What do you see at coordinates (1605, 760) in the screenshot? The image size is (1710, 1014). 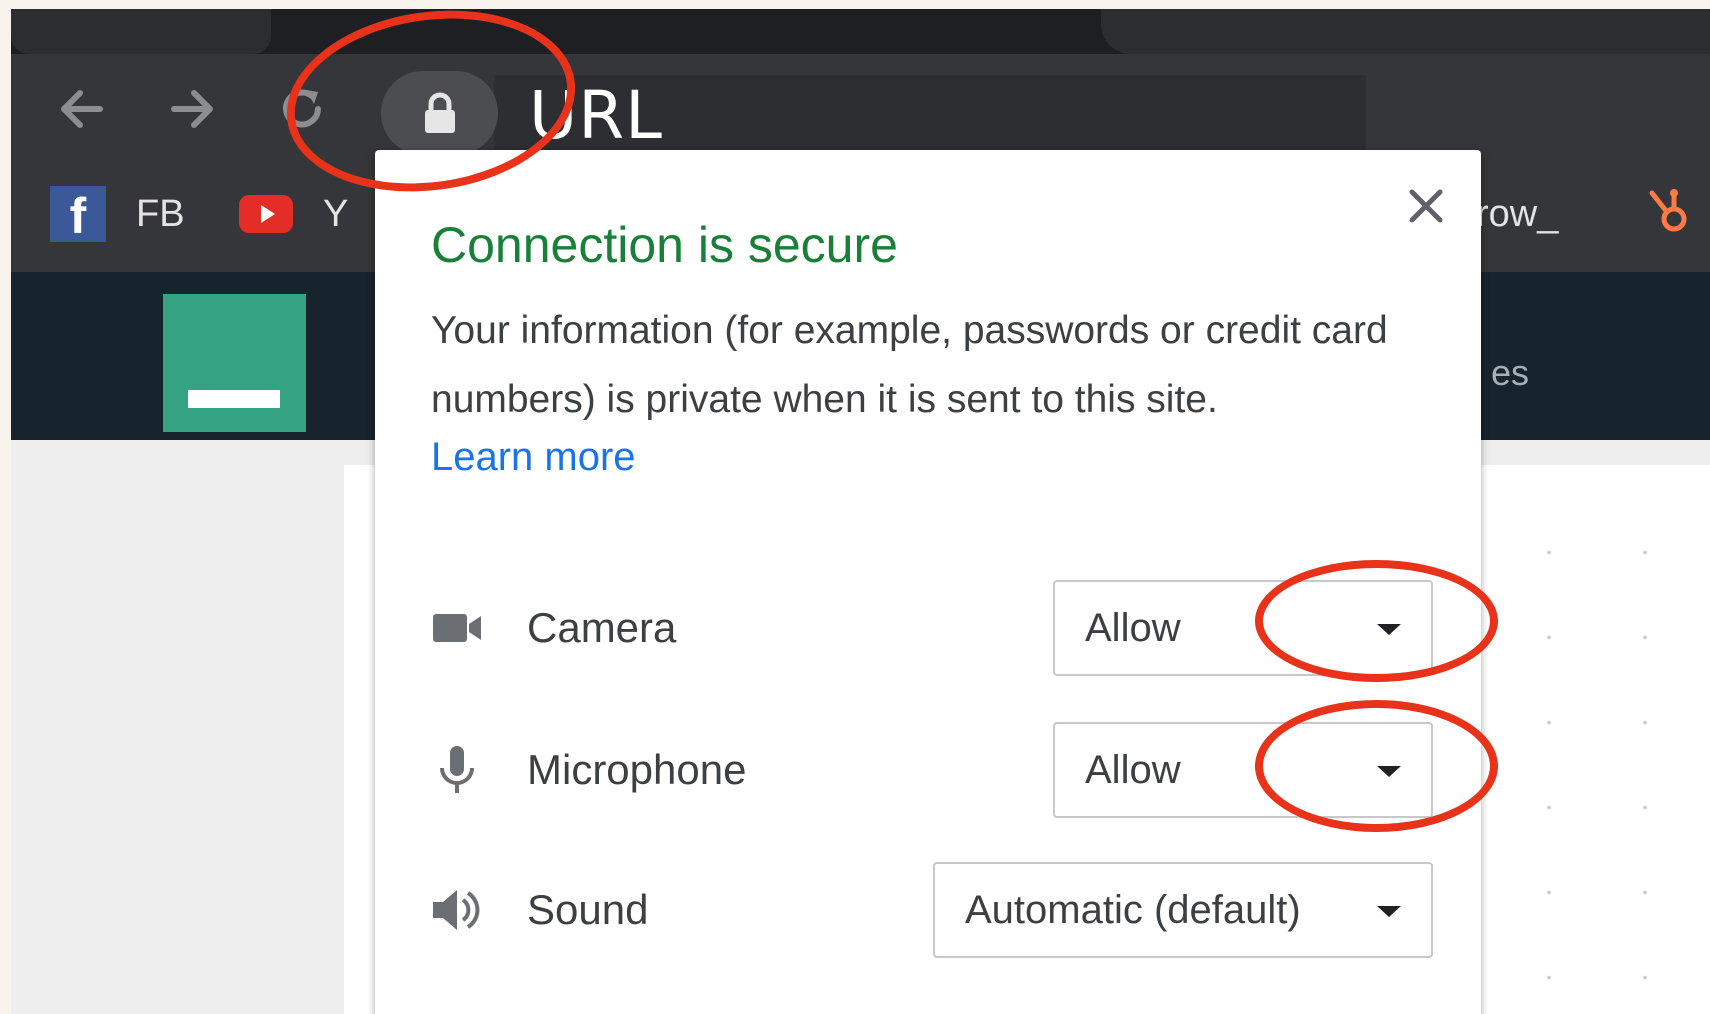 I see `dot-grid` at bounding box center [1605, 760].